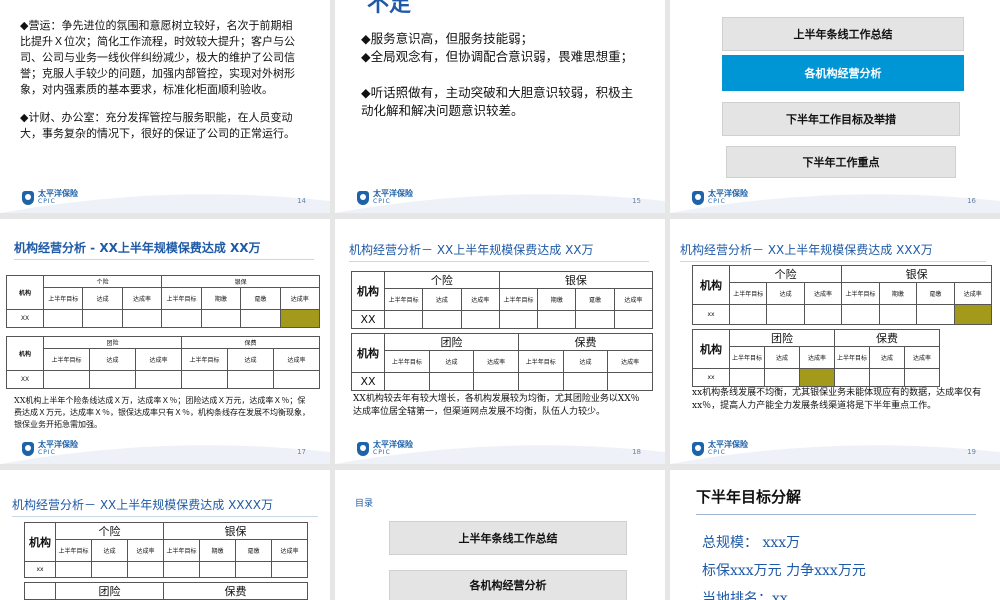 The image size is (1000, 600). I want to click on slide-17-title: 机构经营分析 - XX上半年规模保费达成 XX万, so click(137, 248).